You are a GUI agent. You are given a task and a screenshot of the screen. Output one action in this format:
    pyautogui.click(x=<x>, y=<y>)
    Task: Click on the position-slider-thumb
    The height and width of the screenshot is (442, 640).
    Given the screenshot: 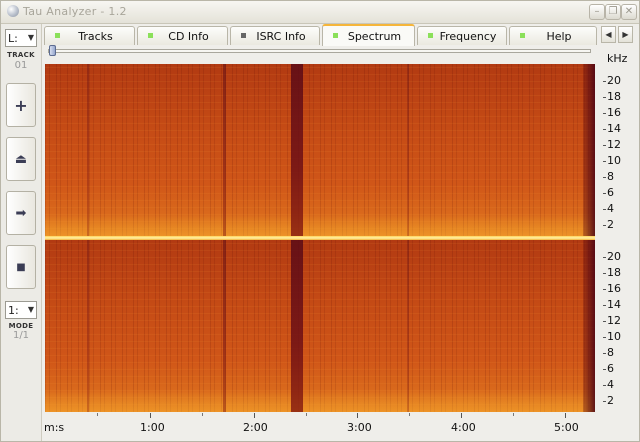 What is the action you would take?
    pyautogui.click(x=52, y=50)
    